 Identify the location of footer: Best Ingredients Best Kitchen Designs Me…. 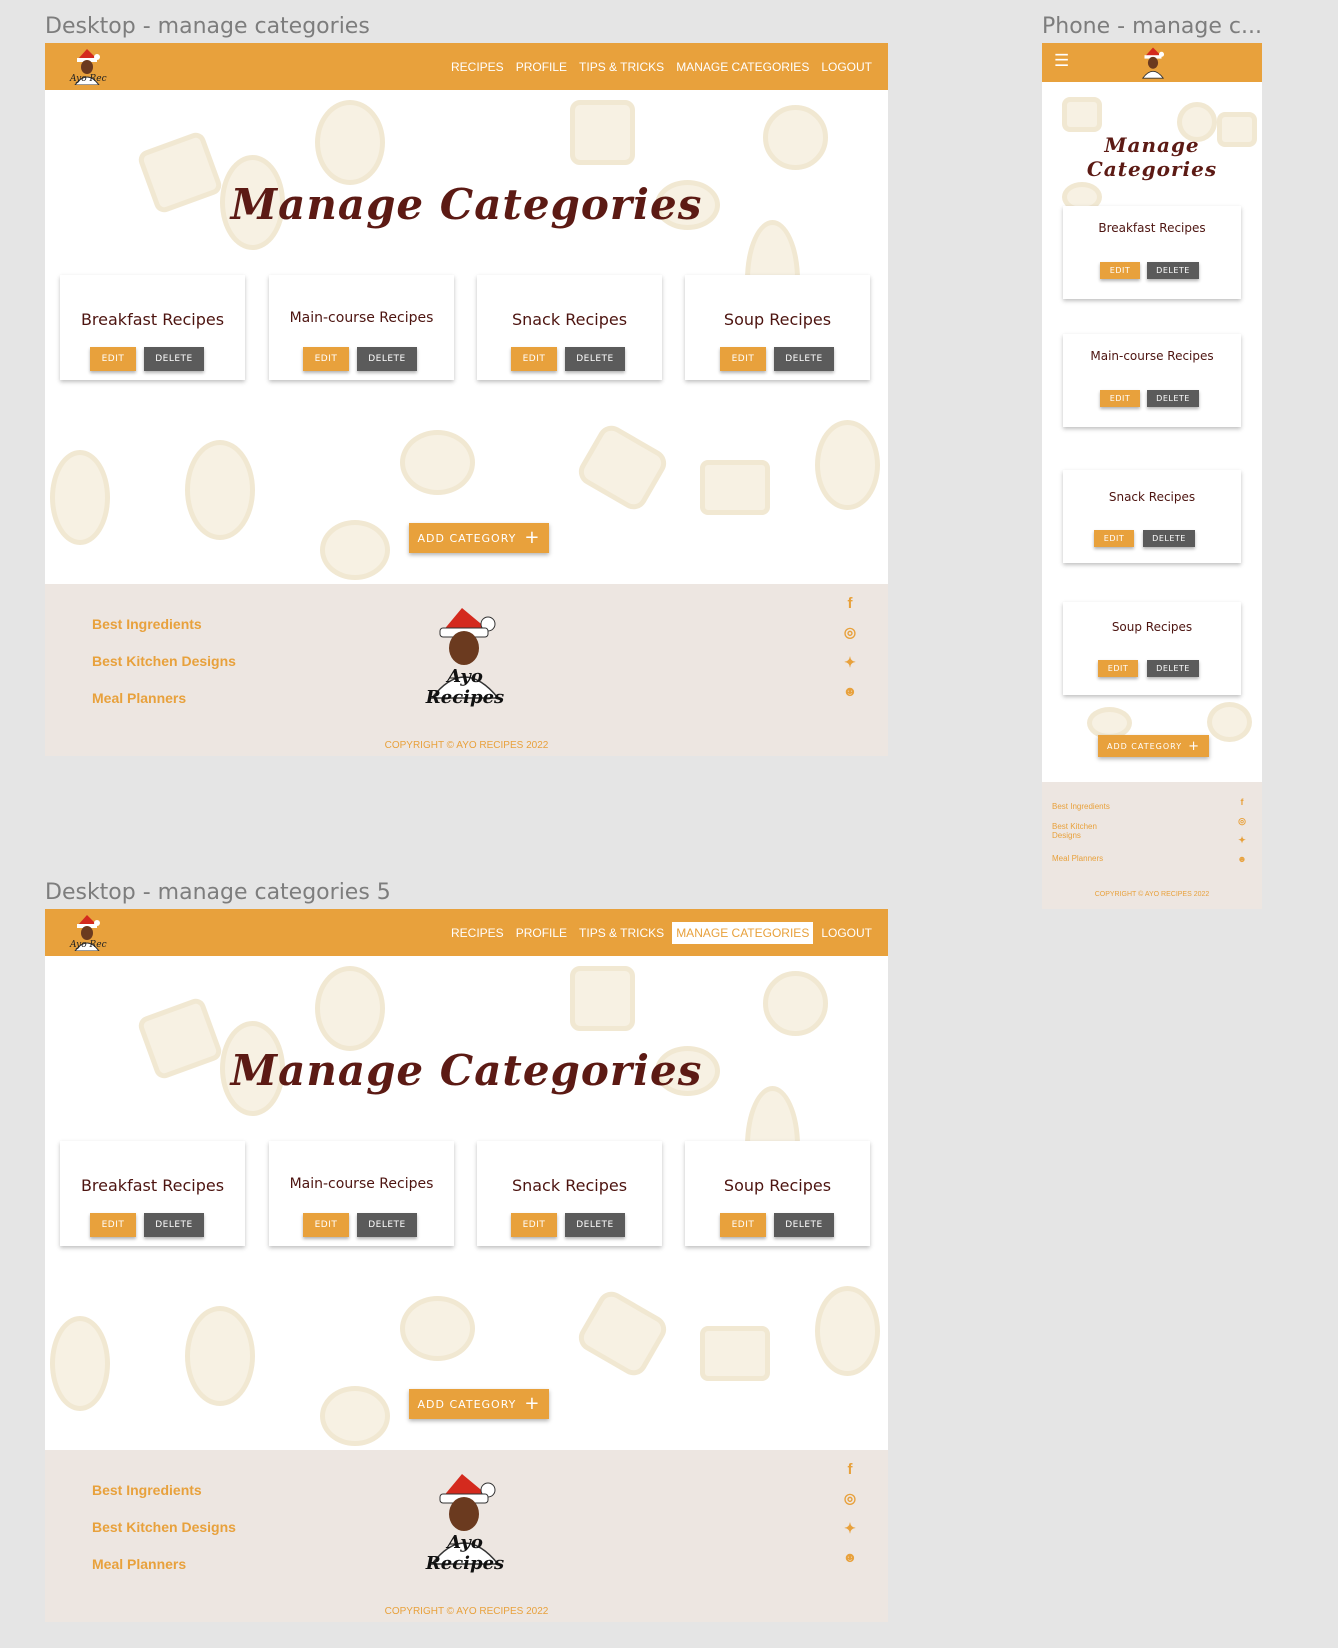
(466, 1536).